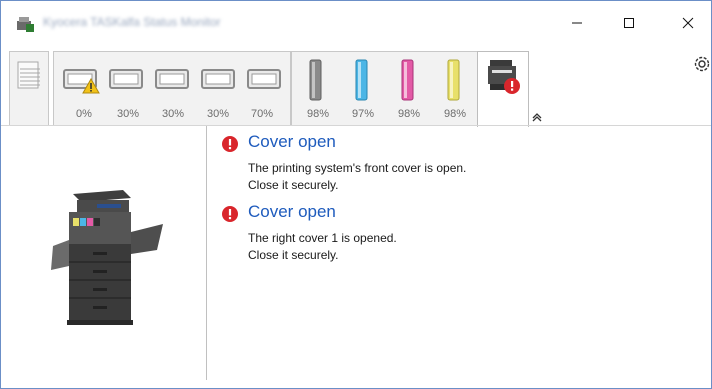  Describe the element at coordinates (132, 22) in the screenshot. I see `window-title: Kyocera TASKalfa Status Monitor` at that location.